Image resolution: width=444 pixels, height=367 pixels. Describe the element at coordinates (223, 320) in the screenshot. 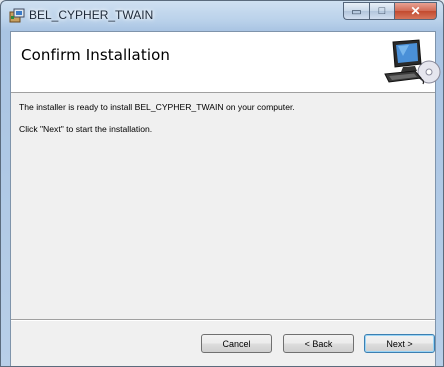

I see `footer-divider` at that location.